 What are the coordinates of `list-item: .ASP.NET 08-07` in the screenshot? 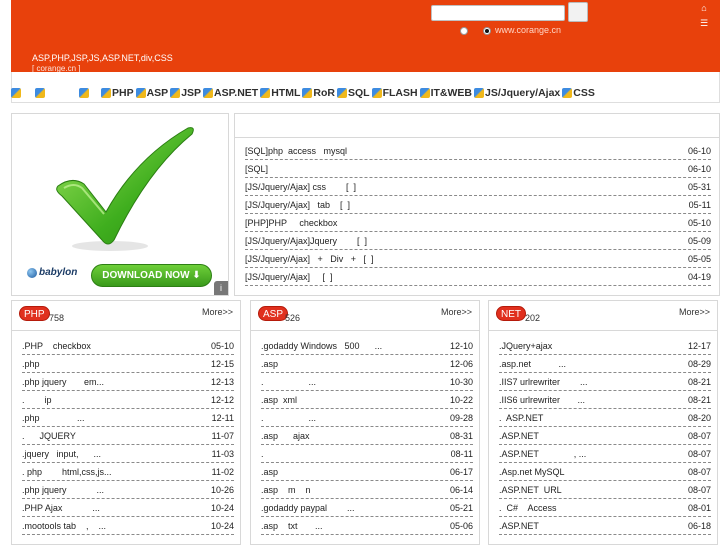 It's located at (605, 436).